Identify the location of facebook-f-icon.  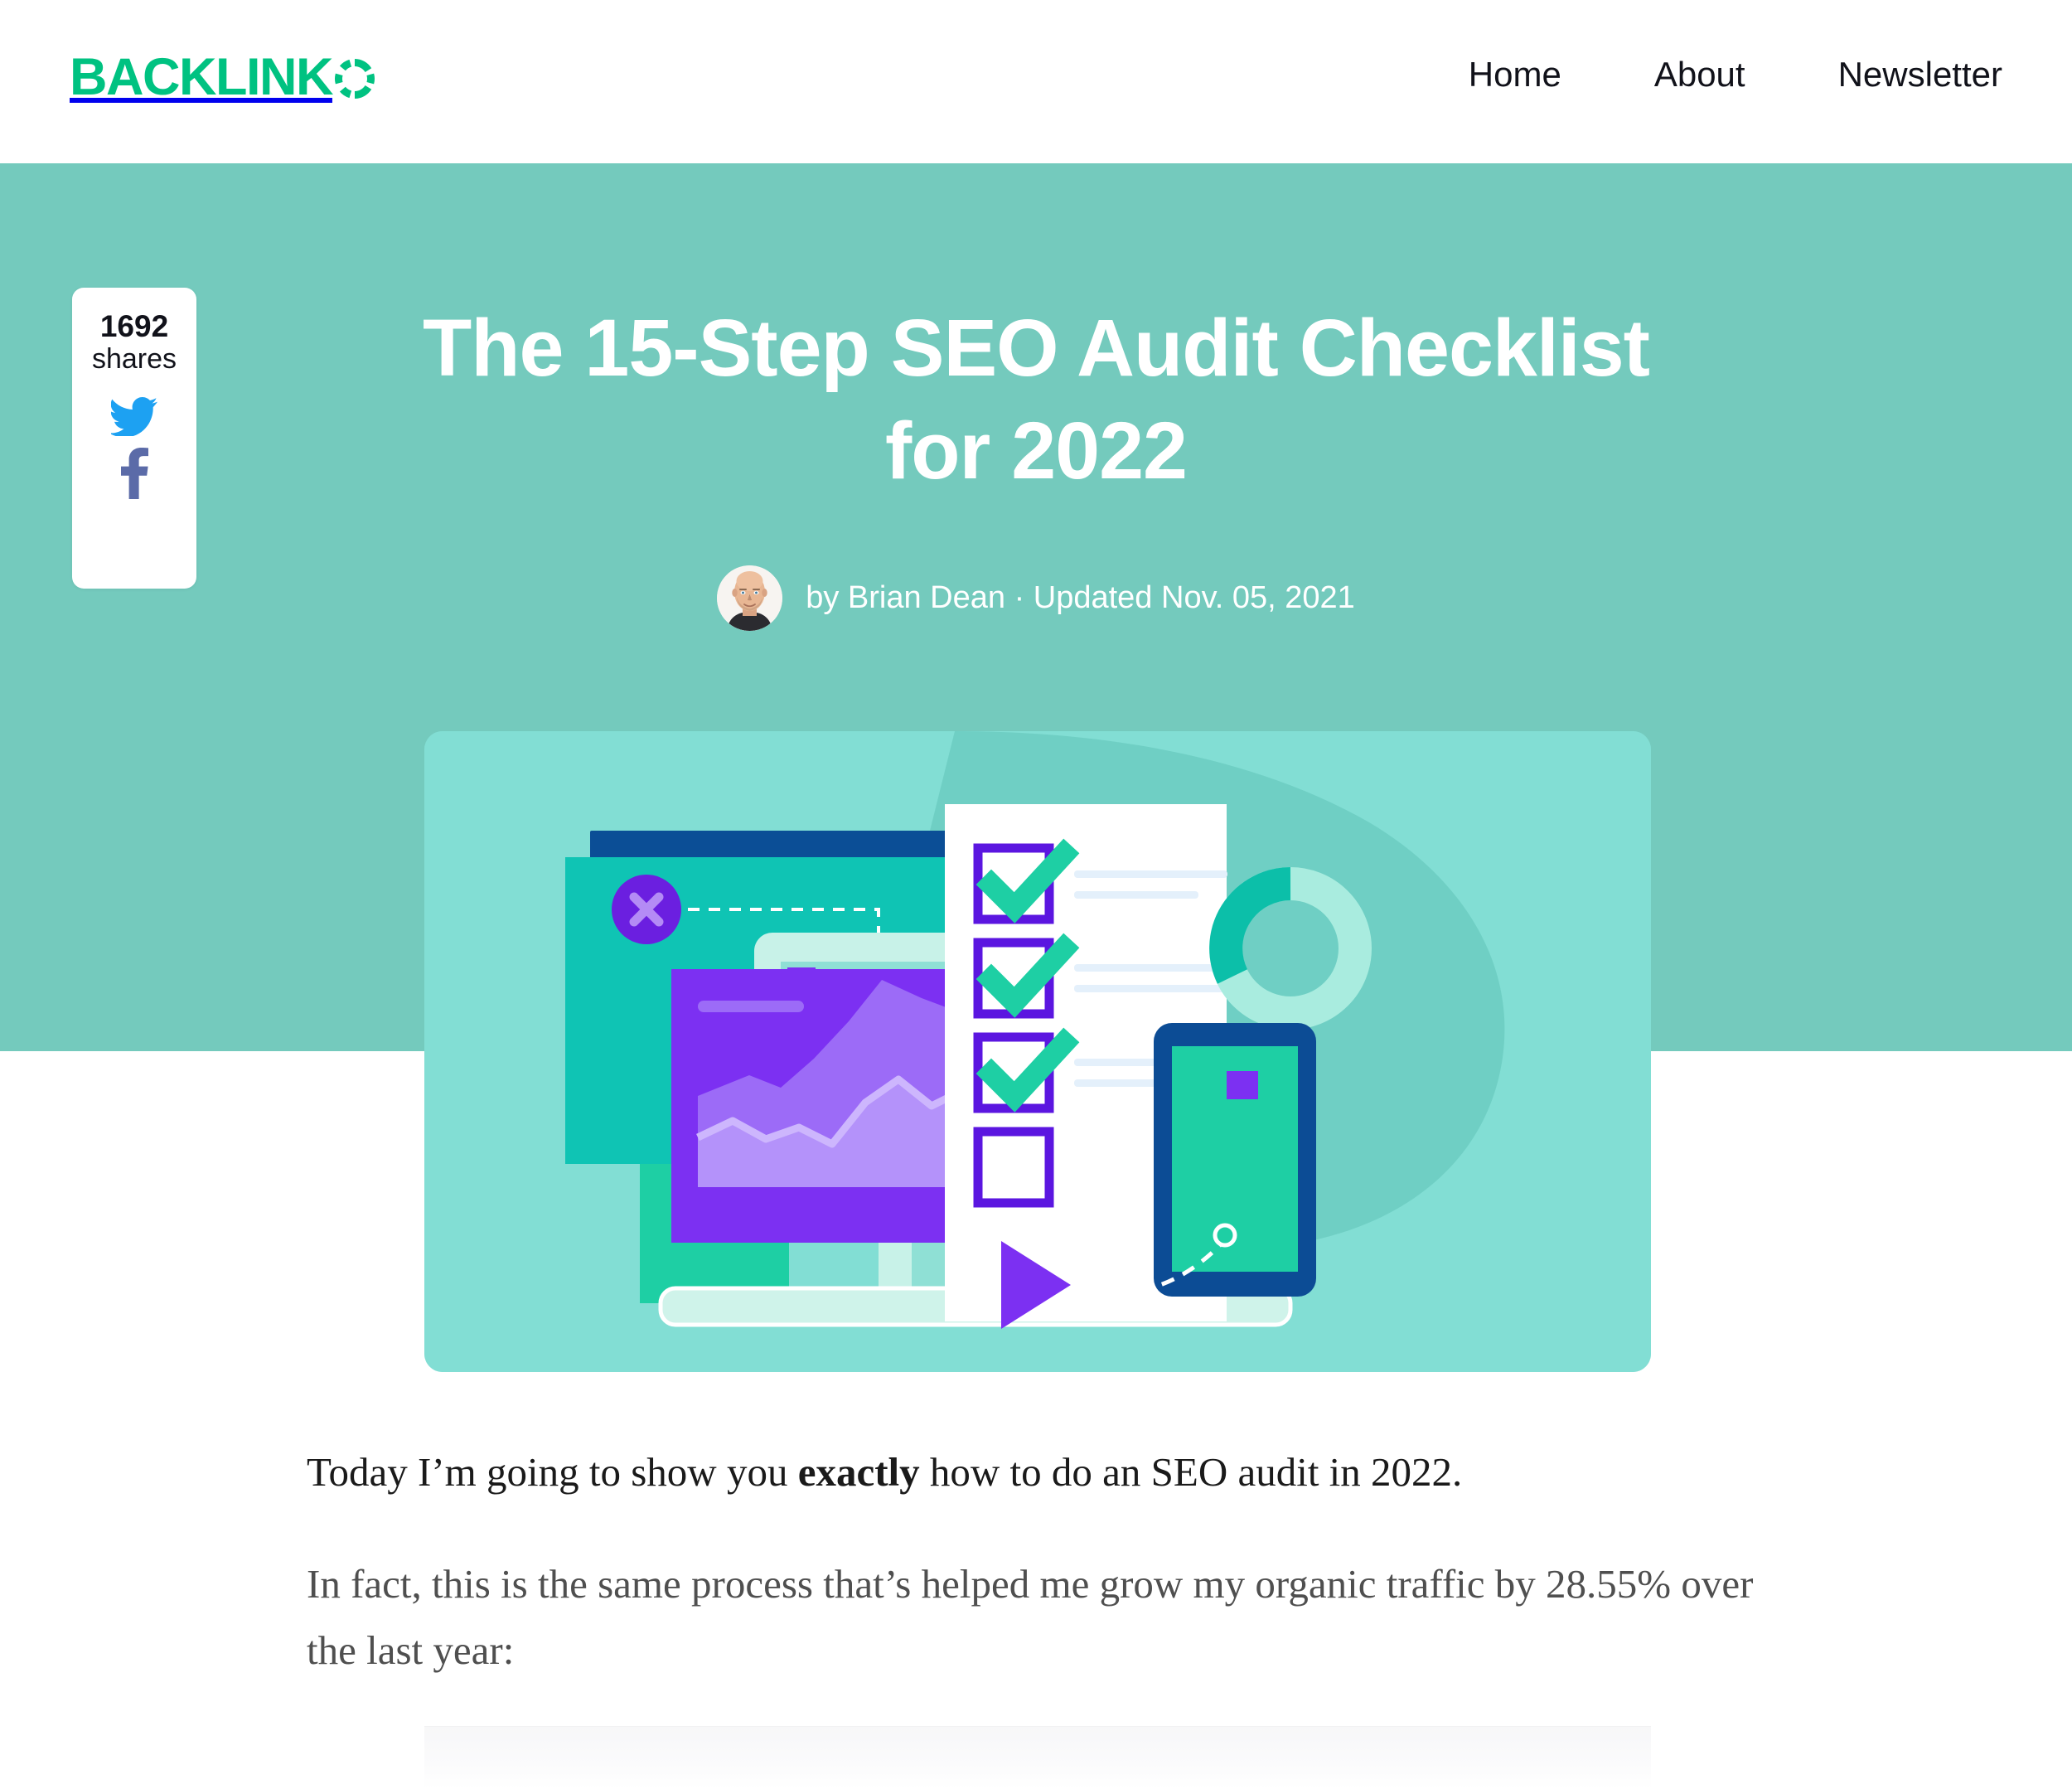
(134, 473).